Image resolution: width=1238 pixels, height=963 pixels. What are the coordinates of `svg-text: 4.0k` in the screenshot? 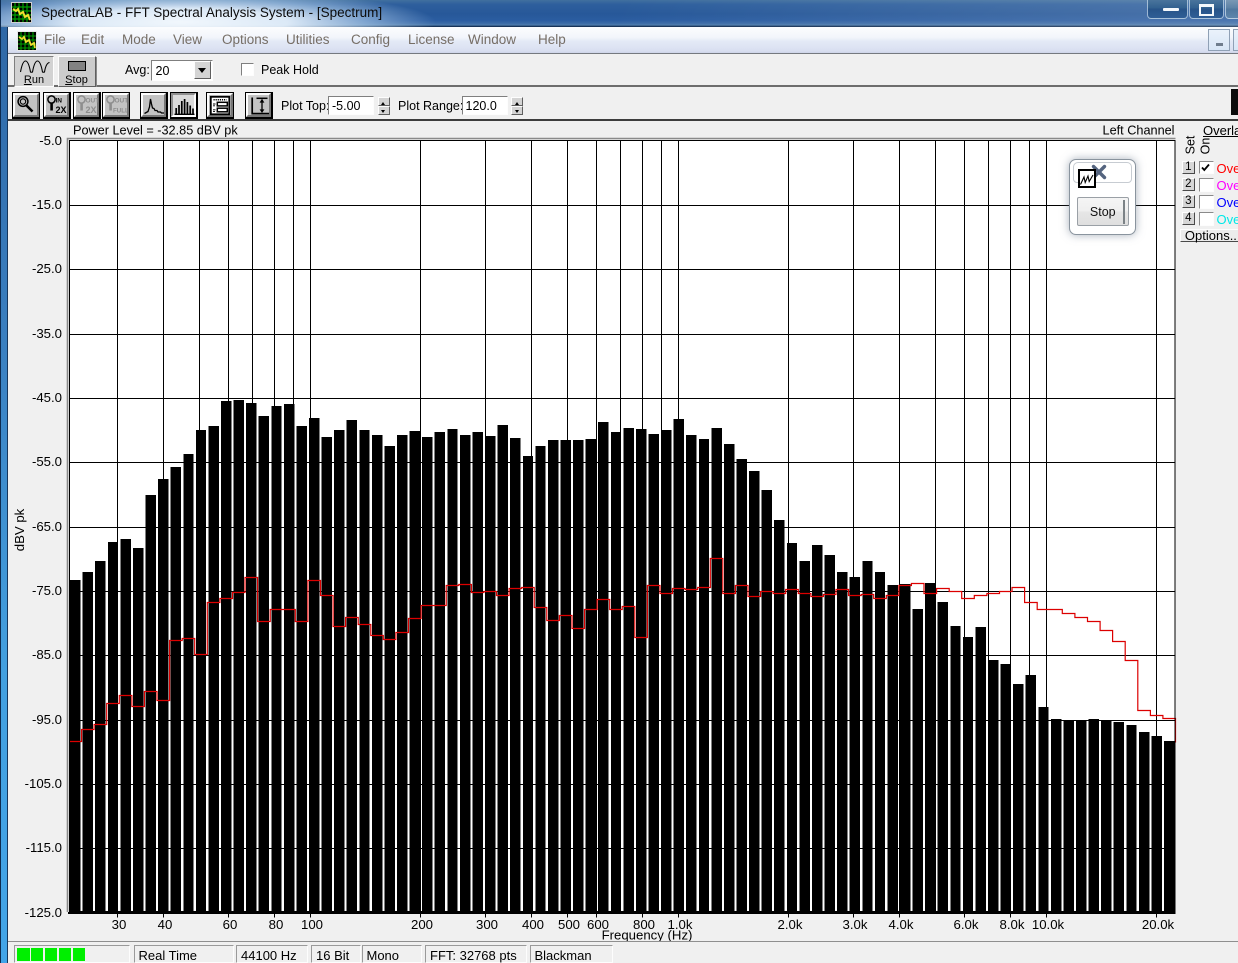 It's located at (901, 924).